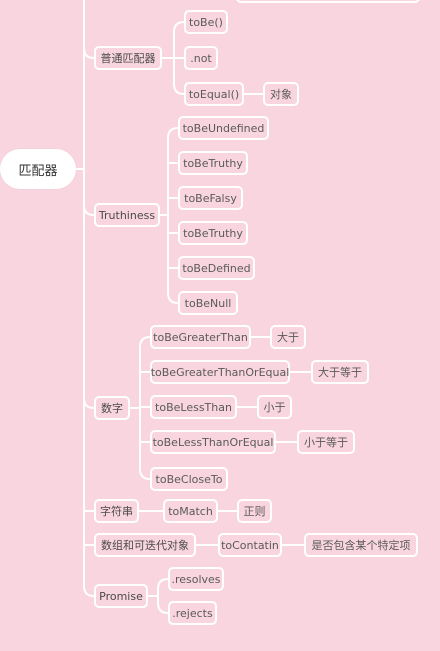 This screenshot has height=651, width=440. Describe the element at coordinates (326, 442) in the screenshot. I see `note-less-or-equal: 小于等于` at that location.